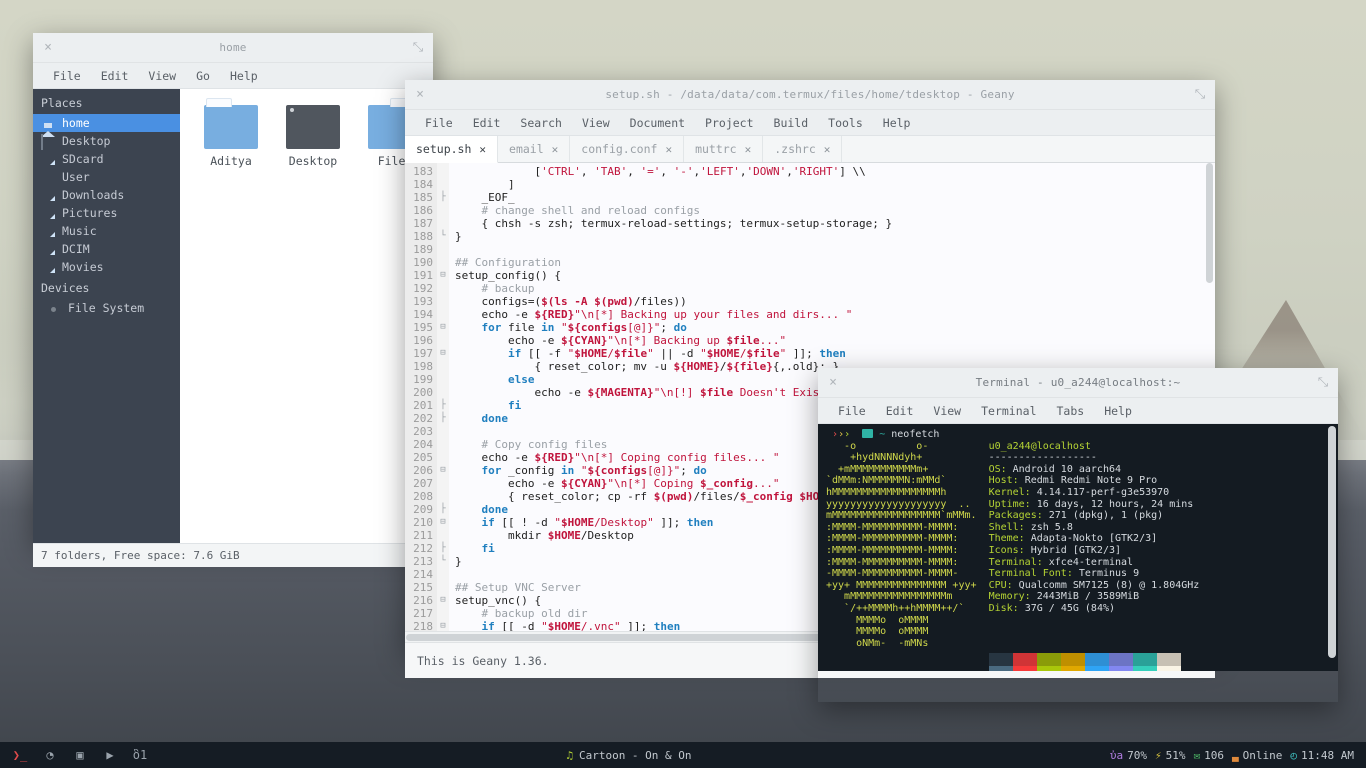 Image resolution: width=1366 pixels, height=768 pixels. Describe the element at coordinates (80, 755) in the screenshot. I see `files-launcher: ▣` at that location.